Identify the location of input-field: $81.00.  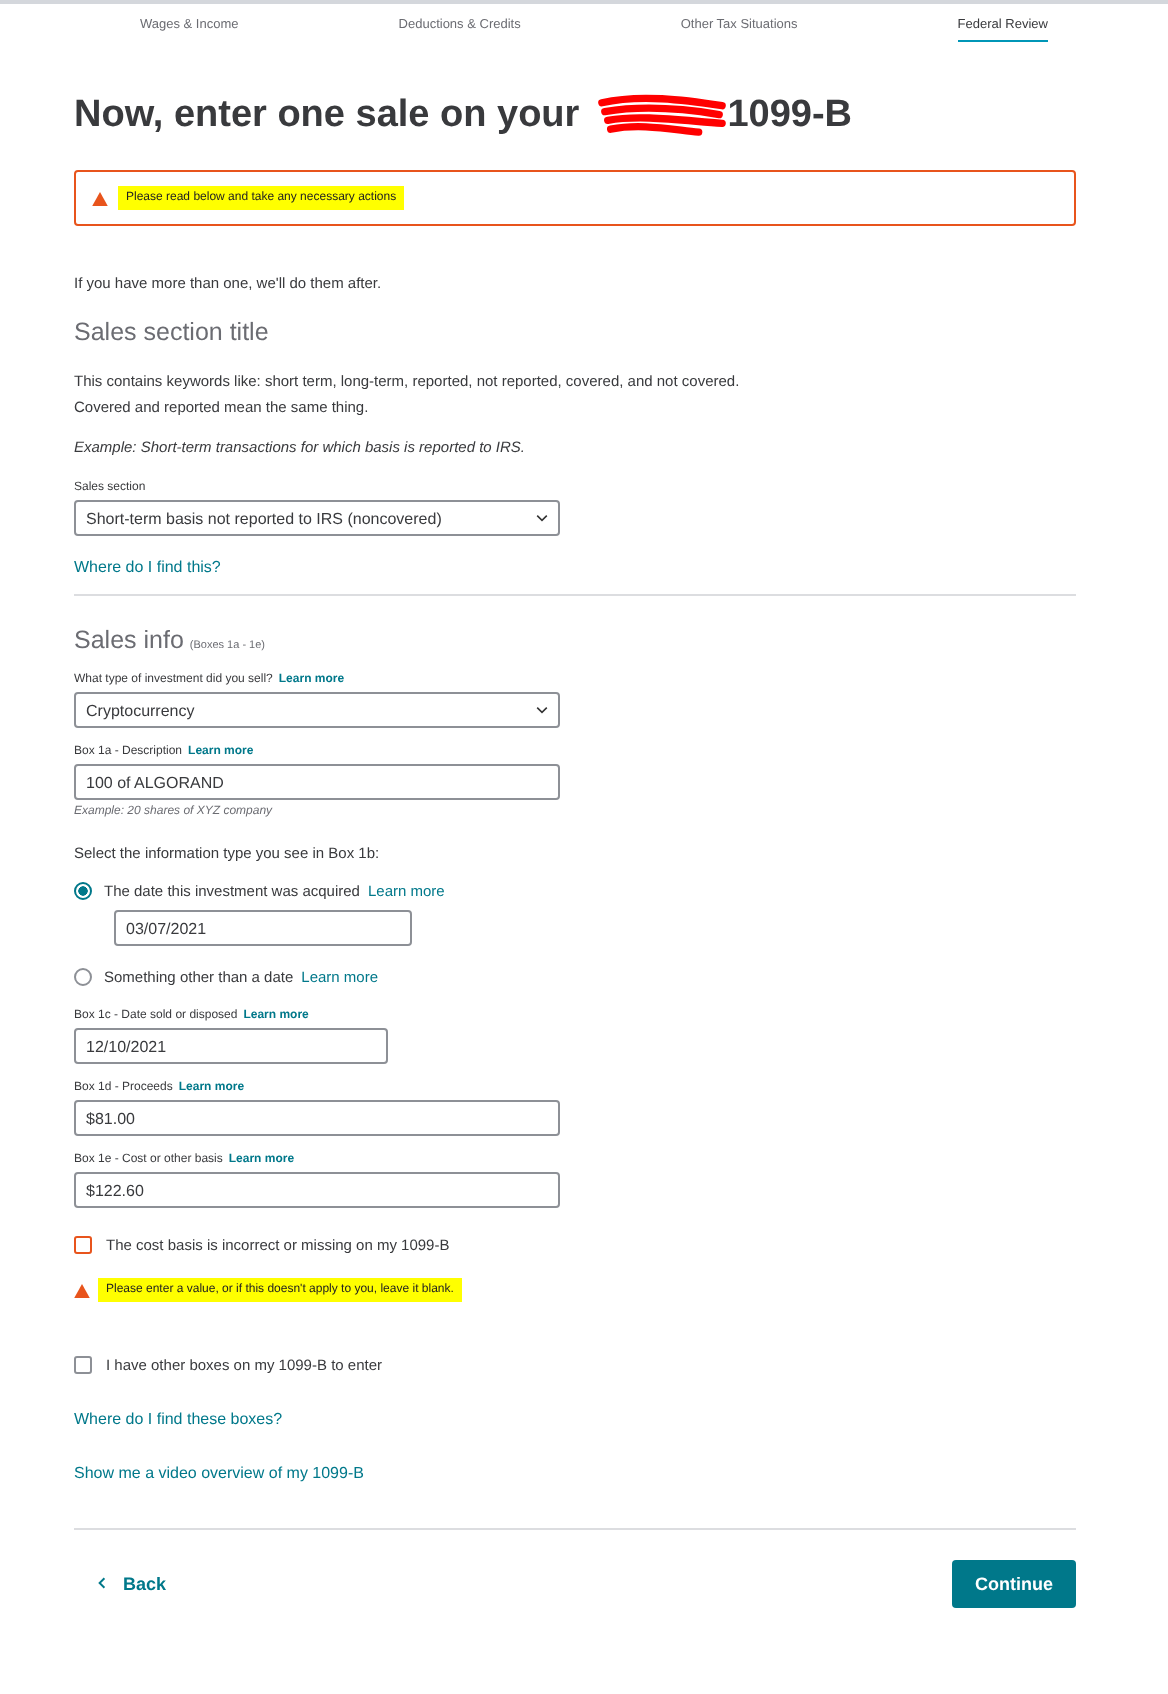
(317, 1118).